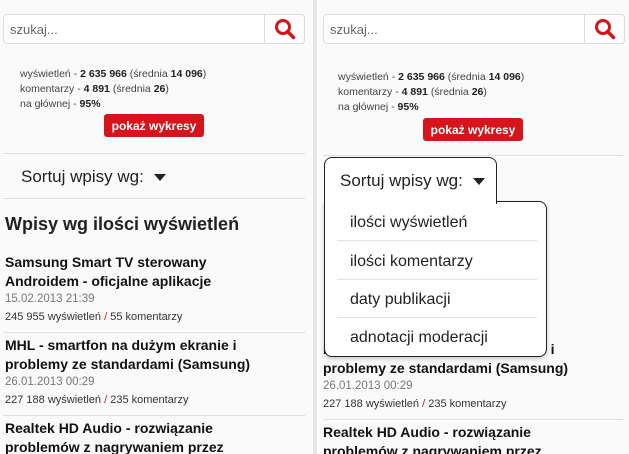  Describe the element at coordinates (419, 338) in the screenshot. I see `sort-option-moderation: adnotacji moderacji` at that location.